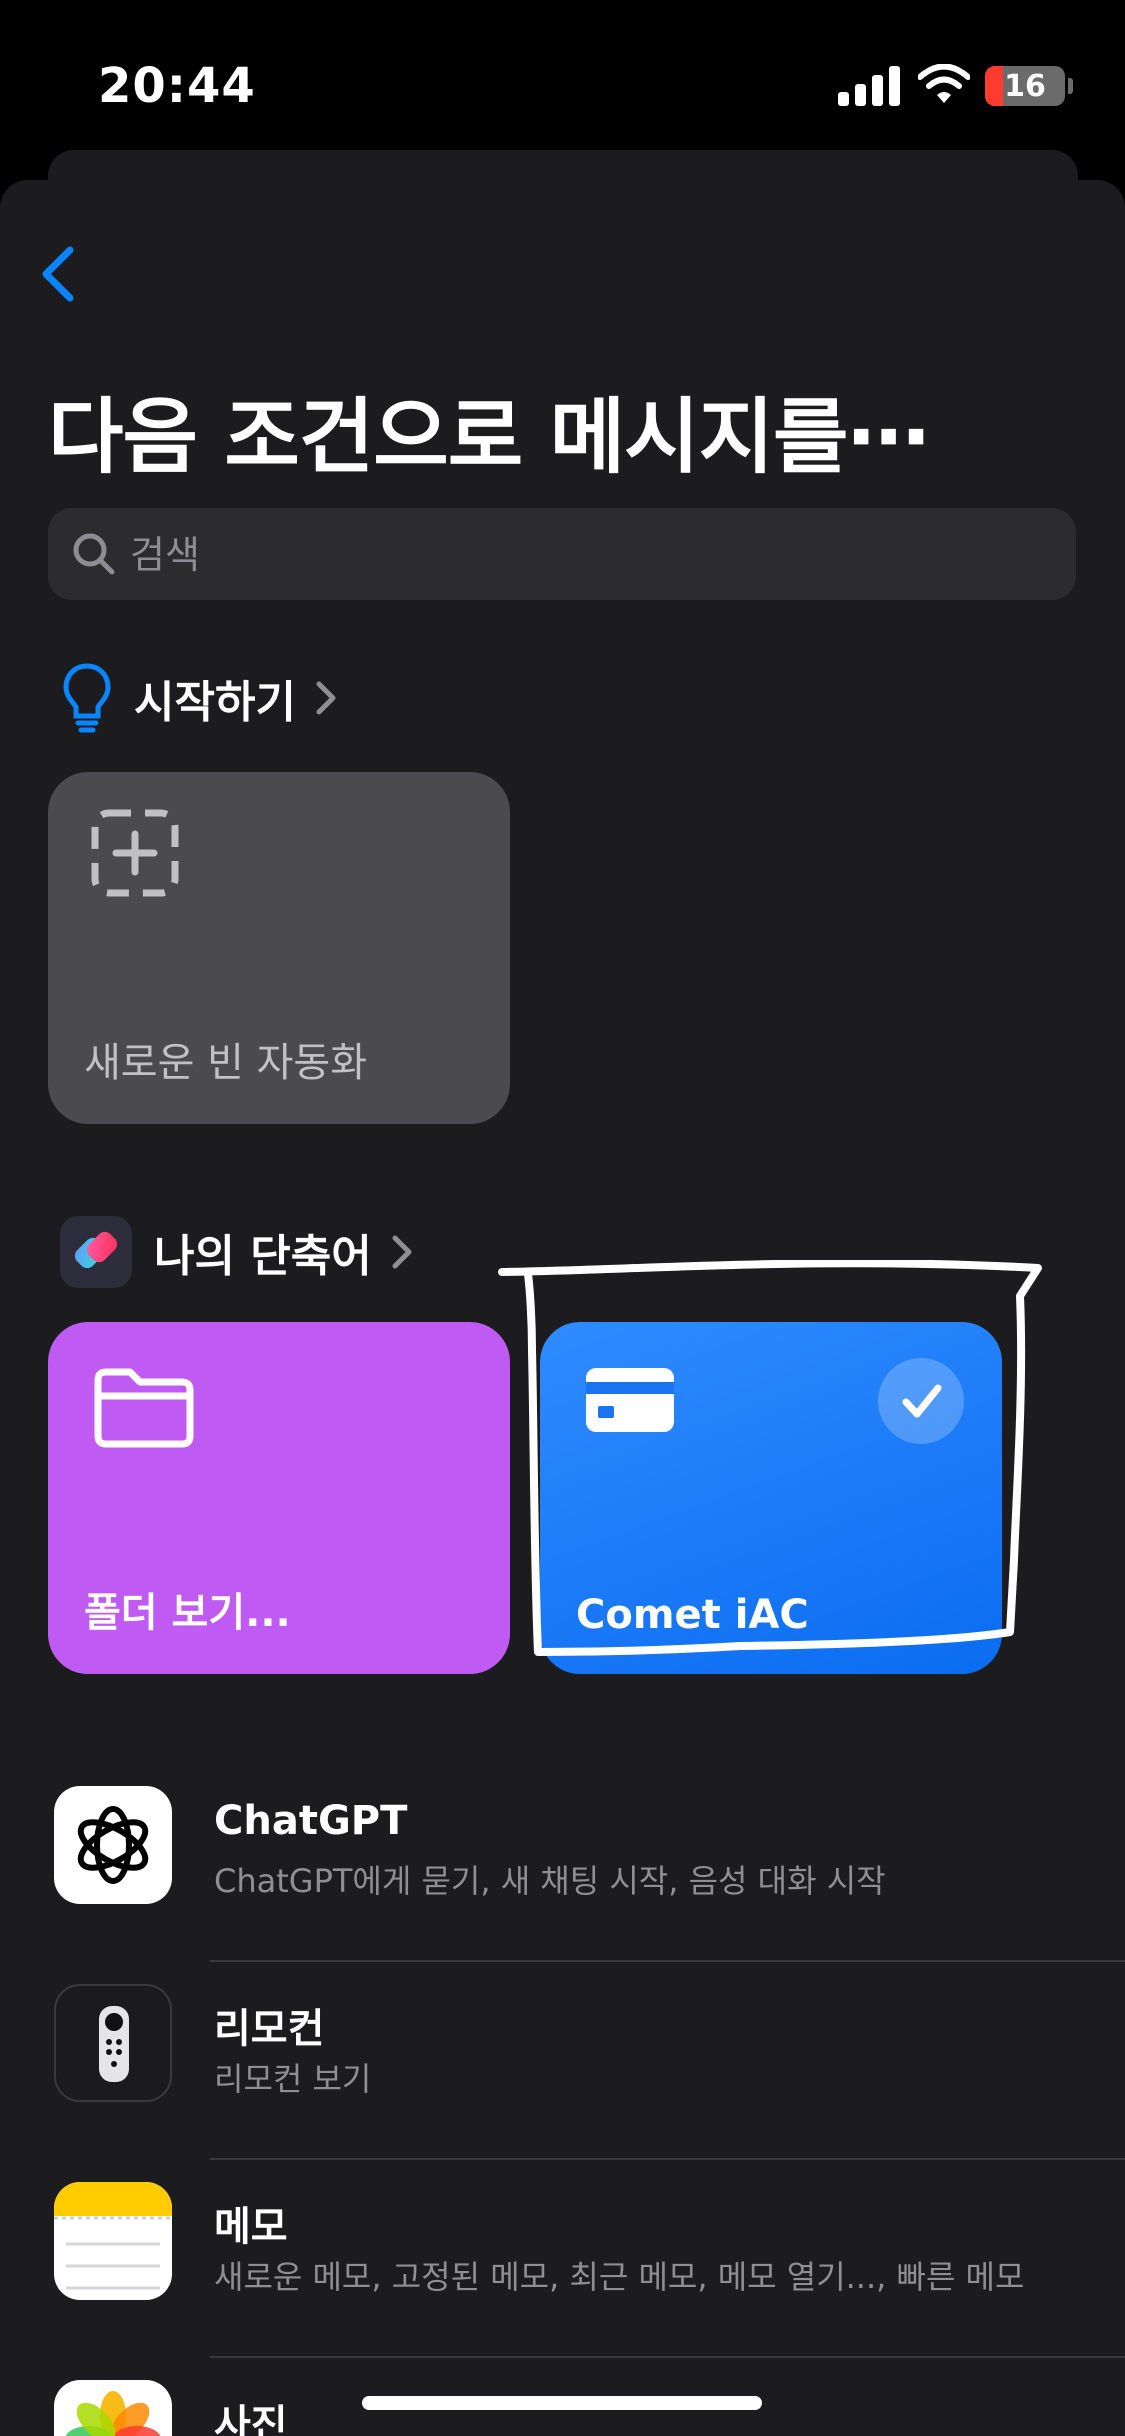  I want to click on app-name: 메모, so click(251, 2227).